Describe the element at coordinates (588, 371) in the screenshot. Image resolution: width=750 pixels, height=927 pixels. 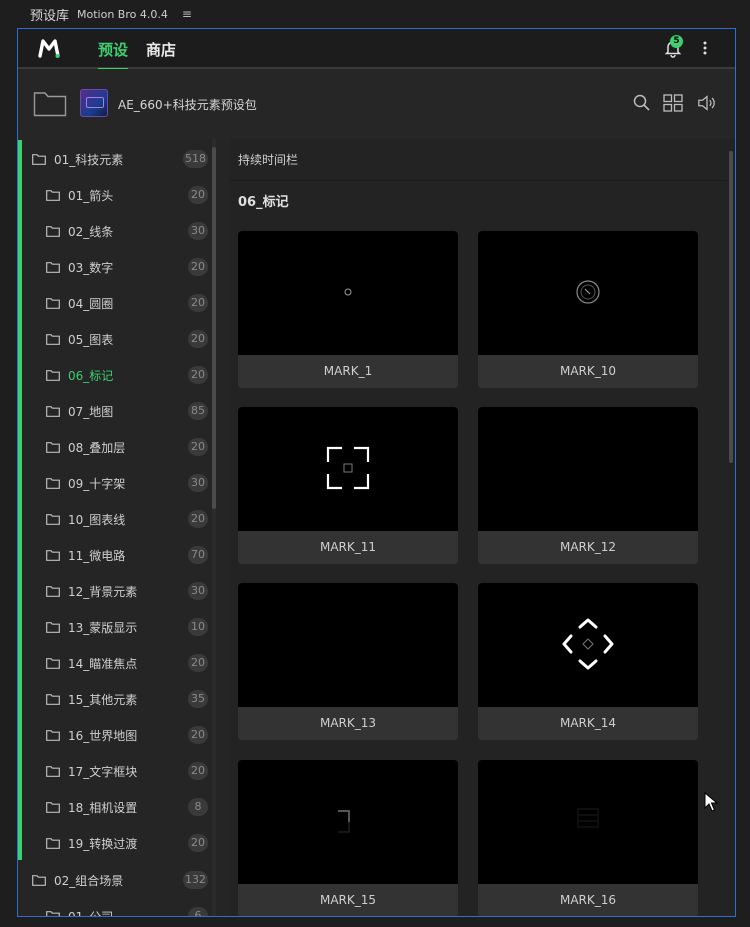
I see `preset-name: MARK_10` at that location.